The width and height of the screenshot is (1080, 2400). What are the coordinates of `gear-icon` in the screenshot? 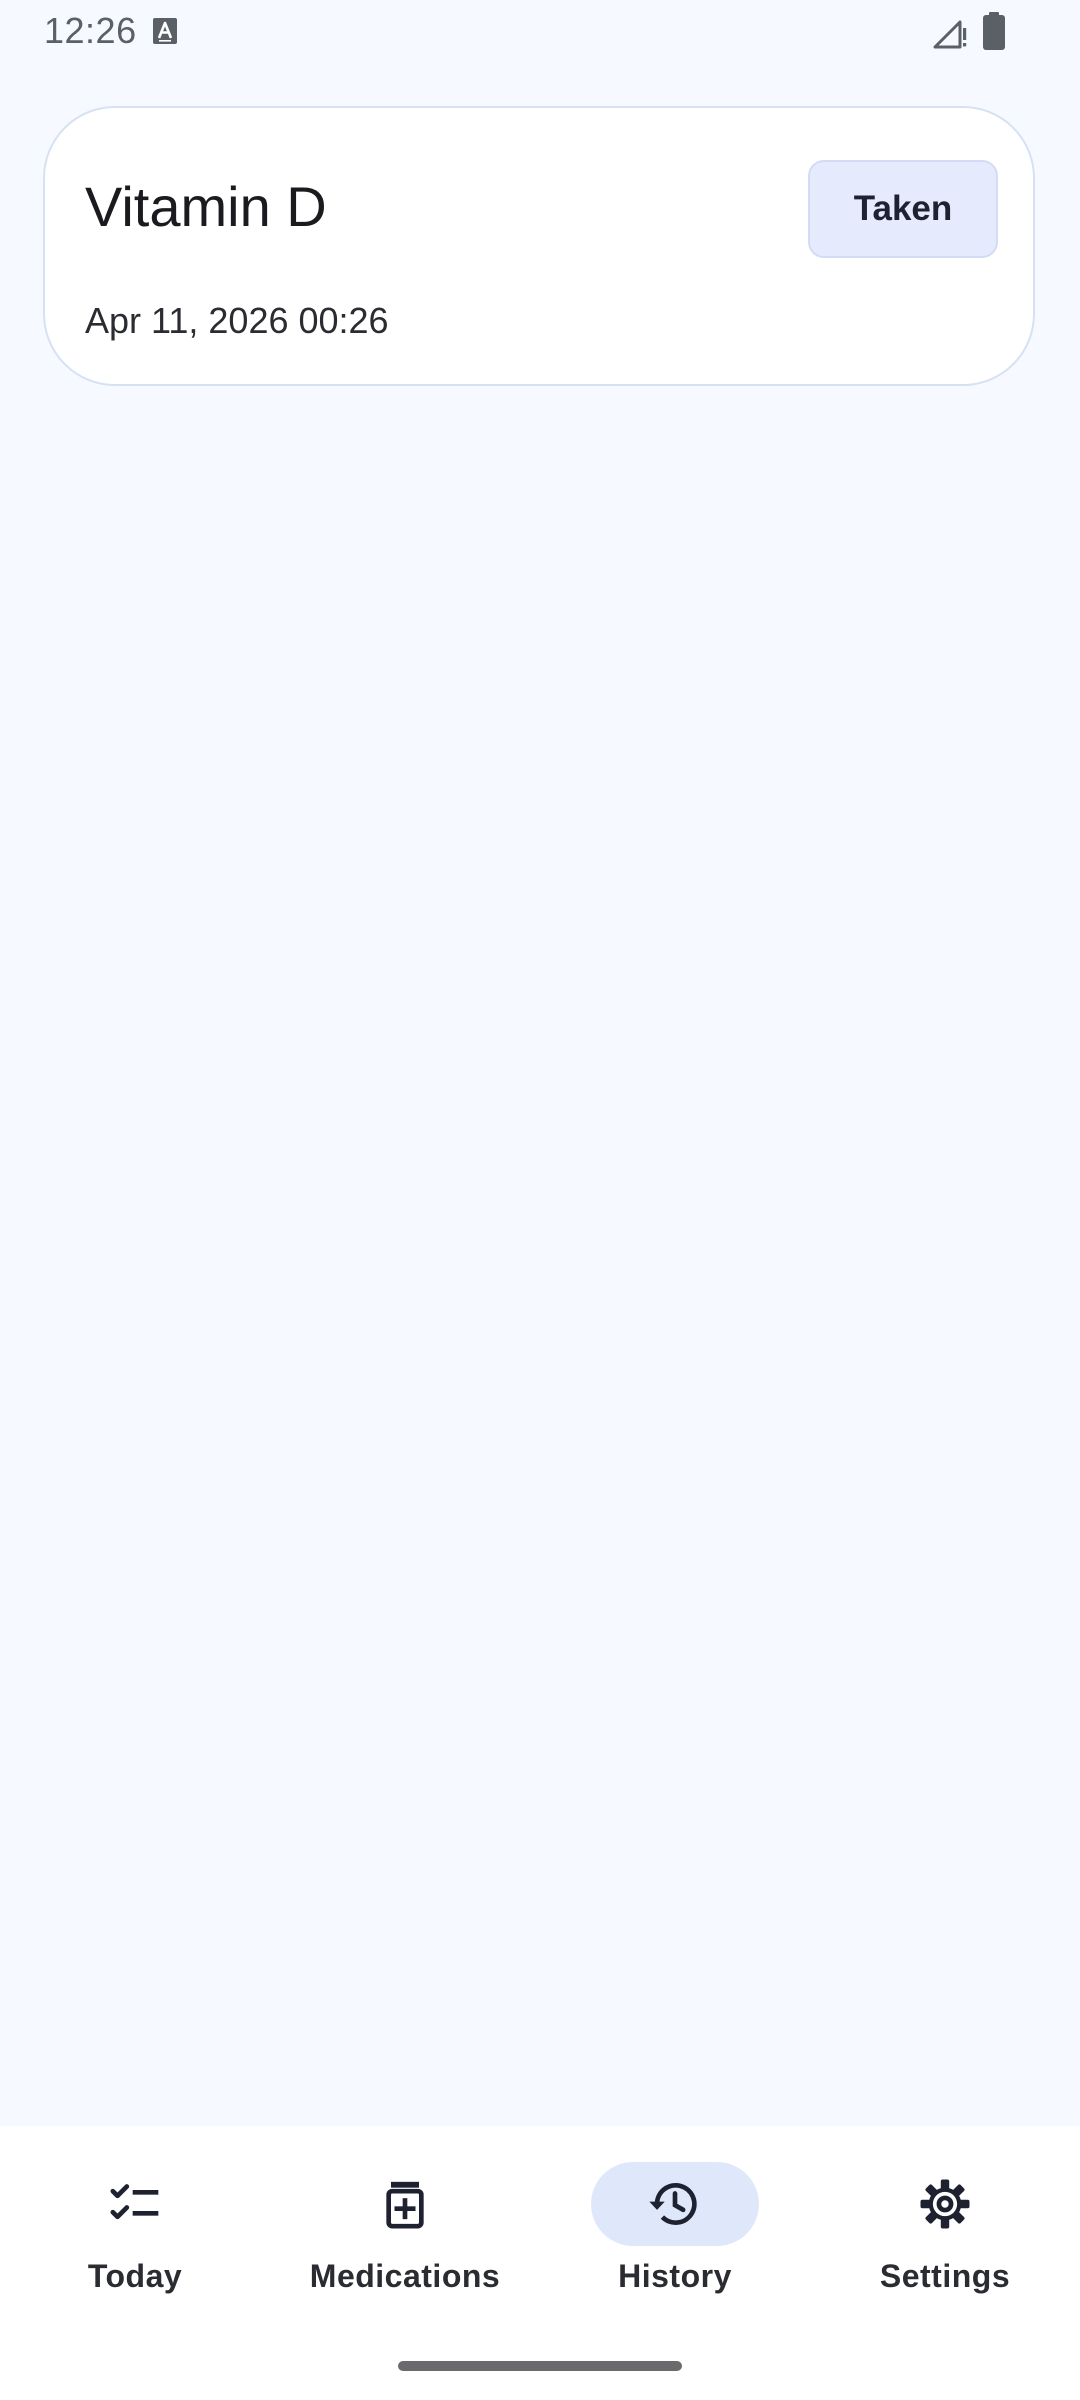 It's located at (945, 2204).